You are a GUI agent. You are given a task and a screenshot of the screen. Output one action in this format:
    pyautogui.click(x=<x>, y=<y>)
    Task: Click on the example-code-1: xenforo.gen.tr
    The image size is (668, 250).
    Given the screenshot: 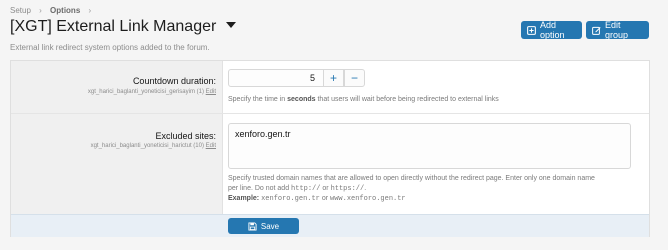 What is the action you would take?
    pyautogui.click(x=290, y=199)
    